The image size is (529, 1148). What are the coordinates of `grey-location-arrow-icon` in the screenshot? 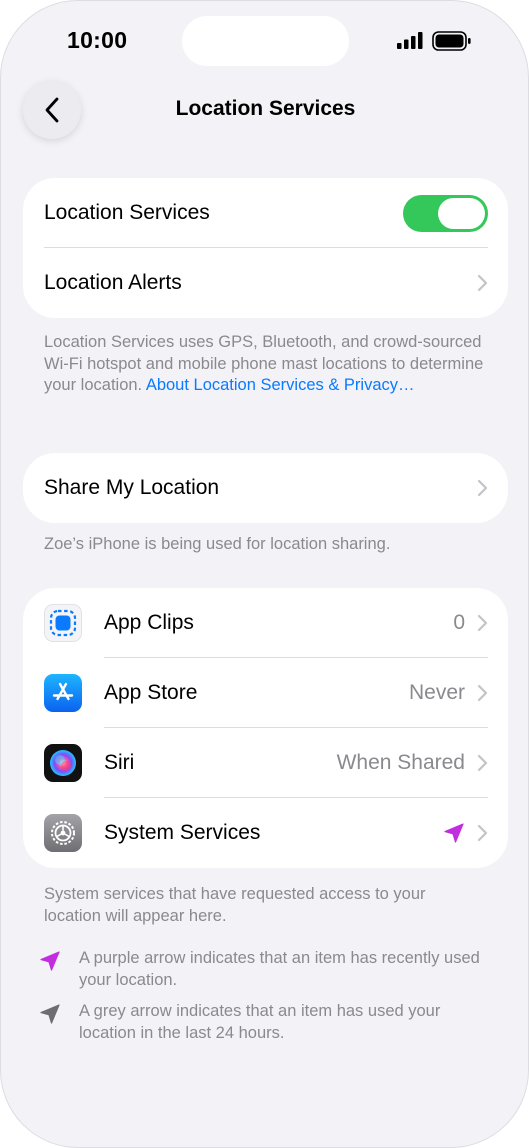 It's located at (50, 1014).